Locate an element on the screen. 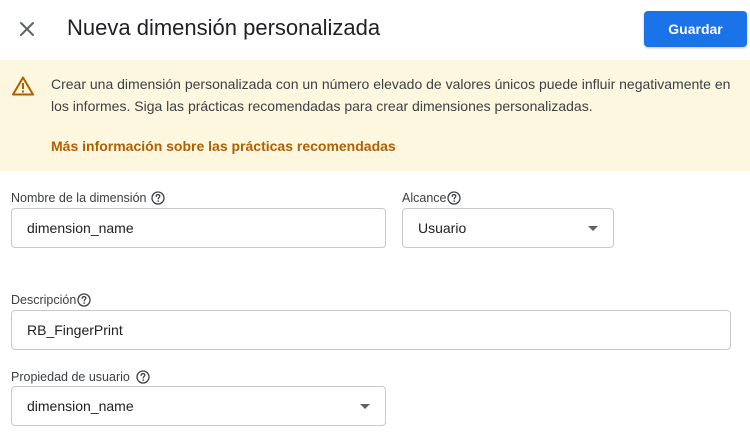 This screenshot has width=750, height=440. user-property-label-text: Propiedad de usuario is located at coordinates (70, 377).